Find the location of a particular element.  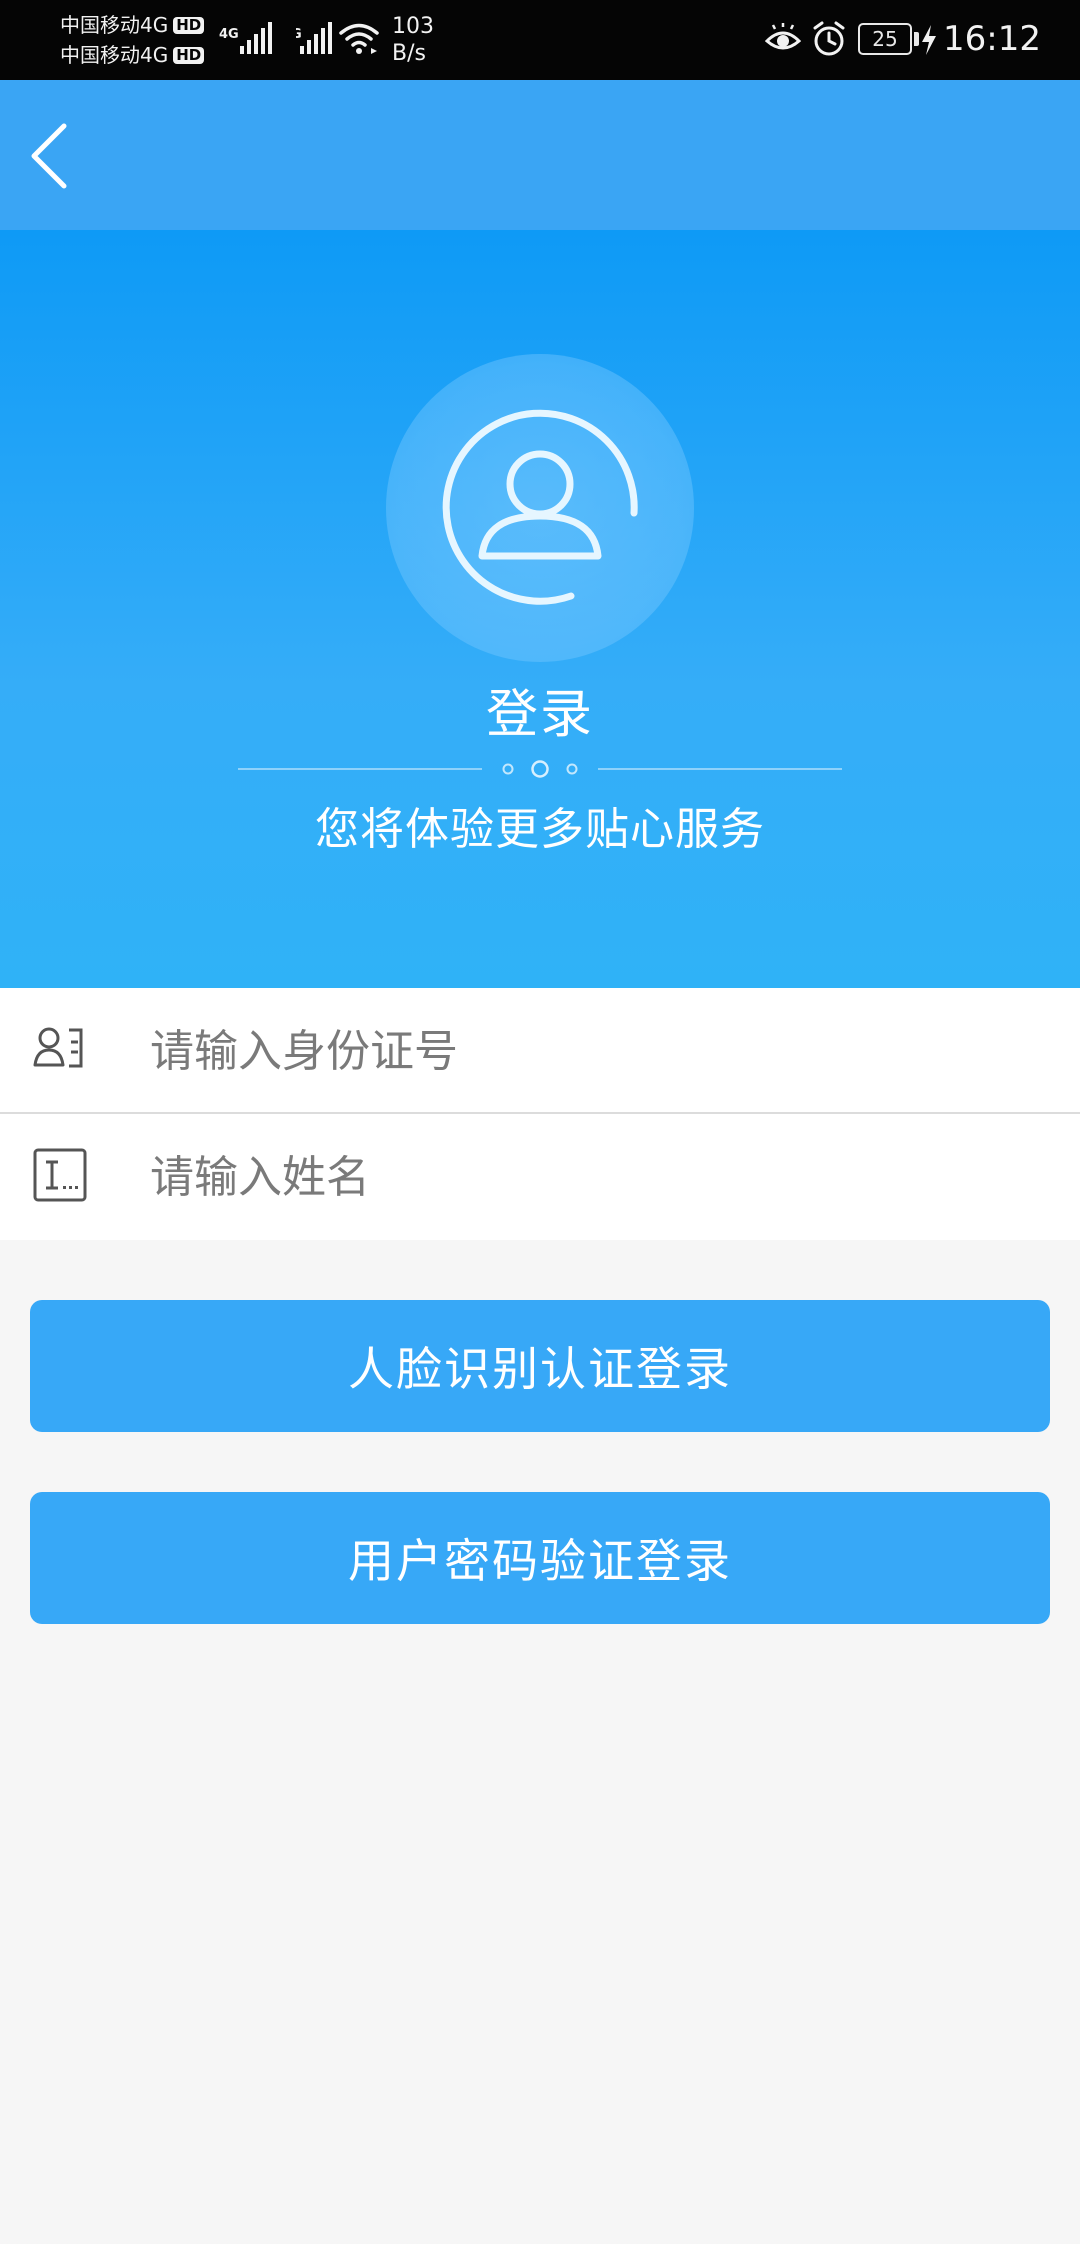

carrier-sim1: 中国移动4G HD is located at coordinates (132, 25).